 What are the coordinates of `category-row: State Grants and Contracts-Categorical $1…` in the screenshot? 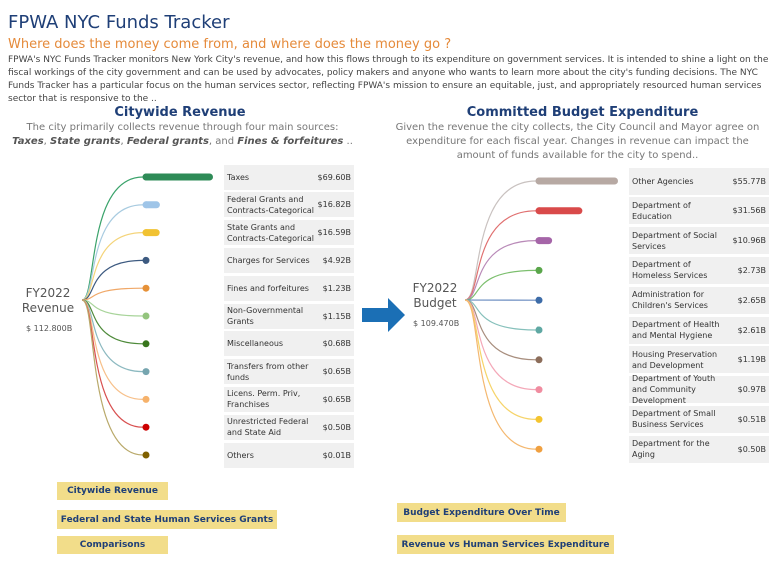 It's located at (289, 233).